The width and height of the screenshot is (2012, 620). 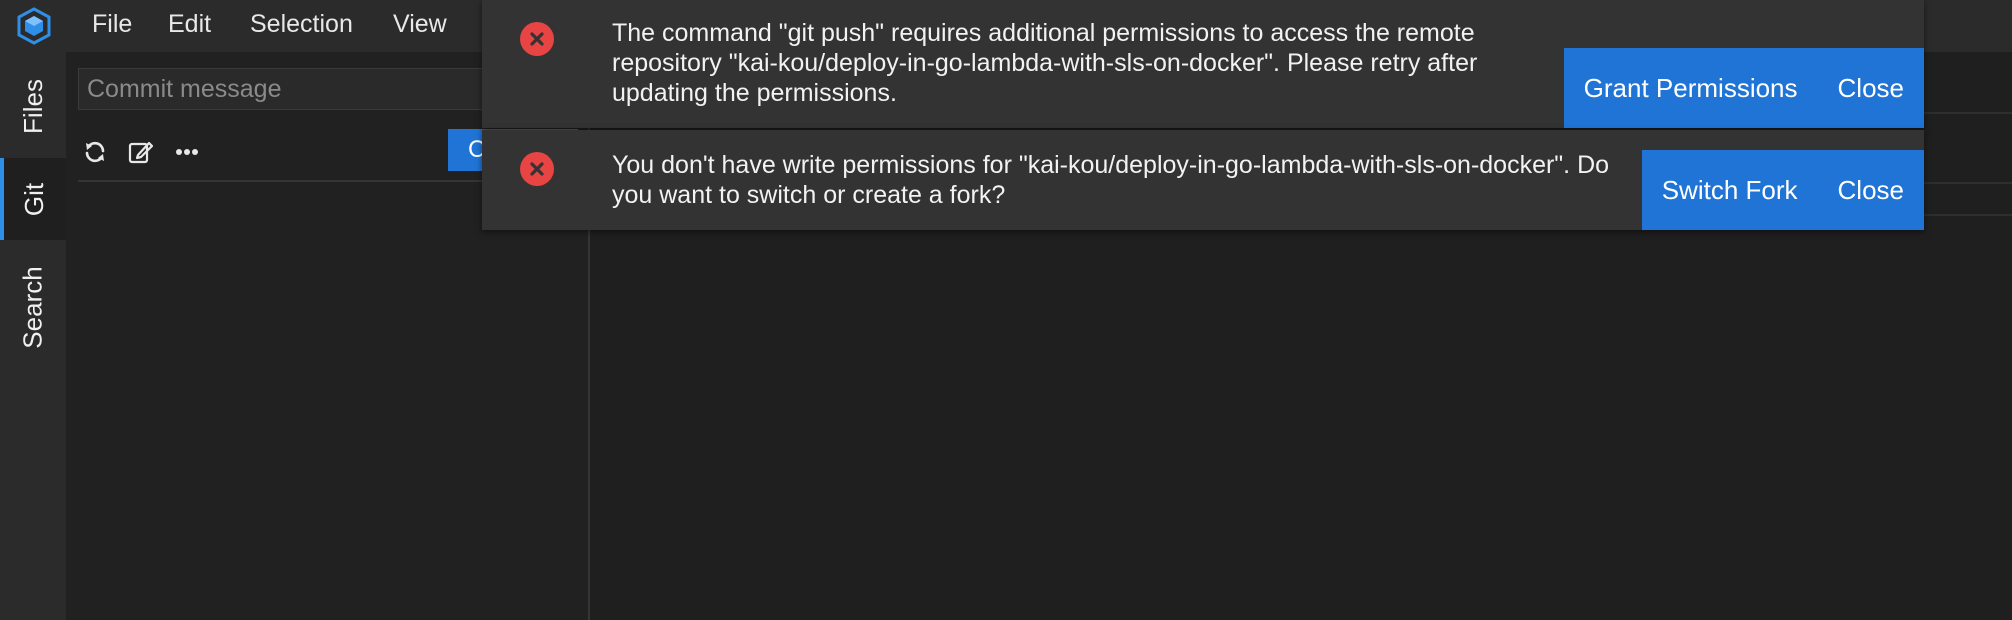 I want to click on refresh-icon, so click(x=95, y=152).